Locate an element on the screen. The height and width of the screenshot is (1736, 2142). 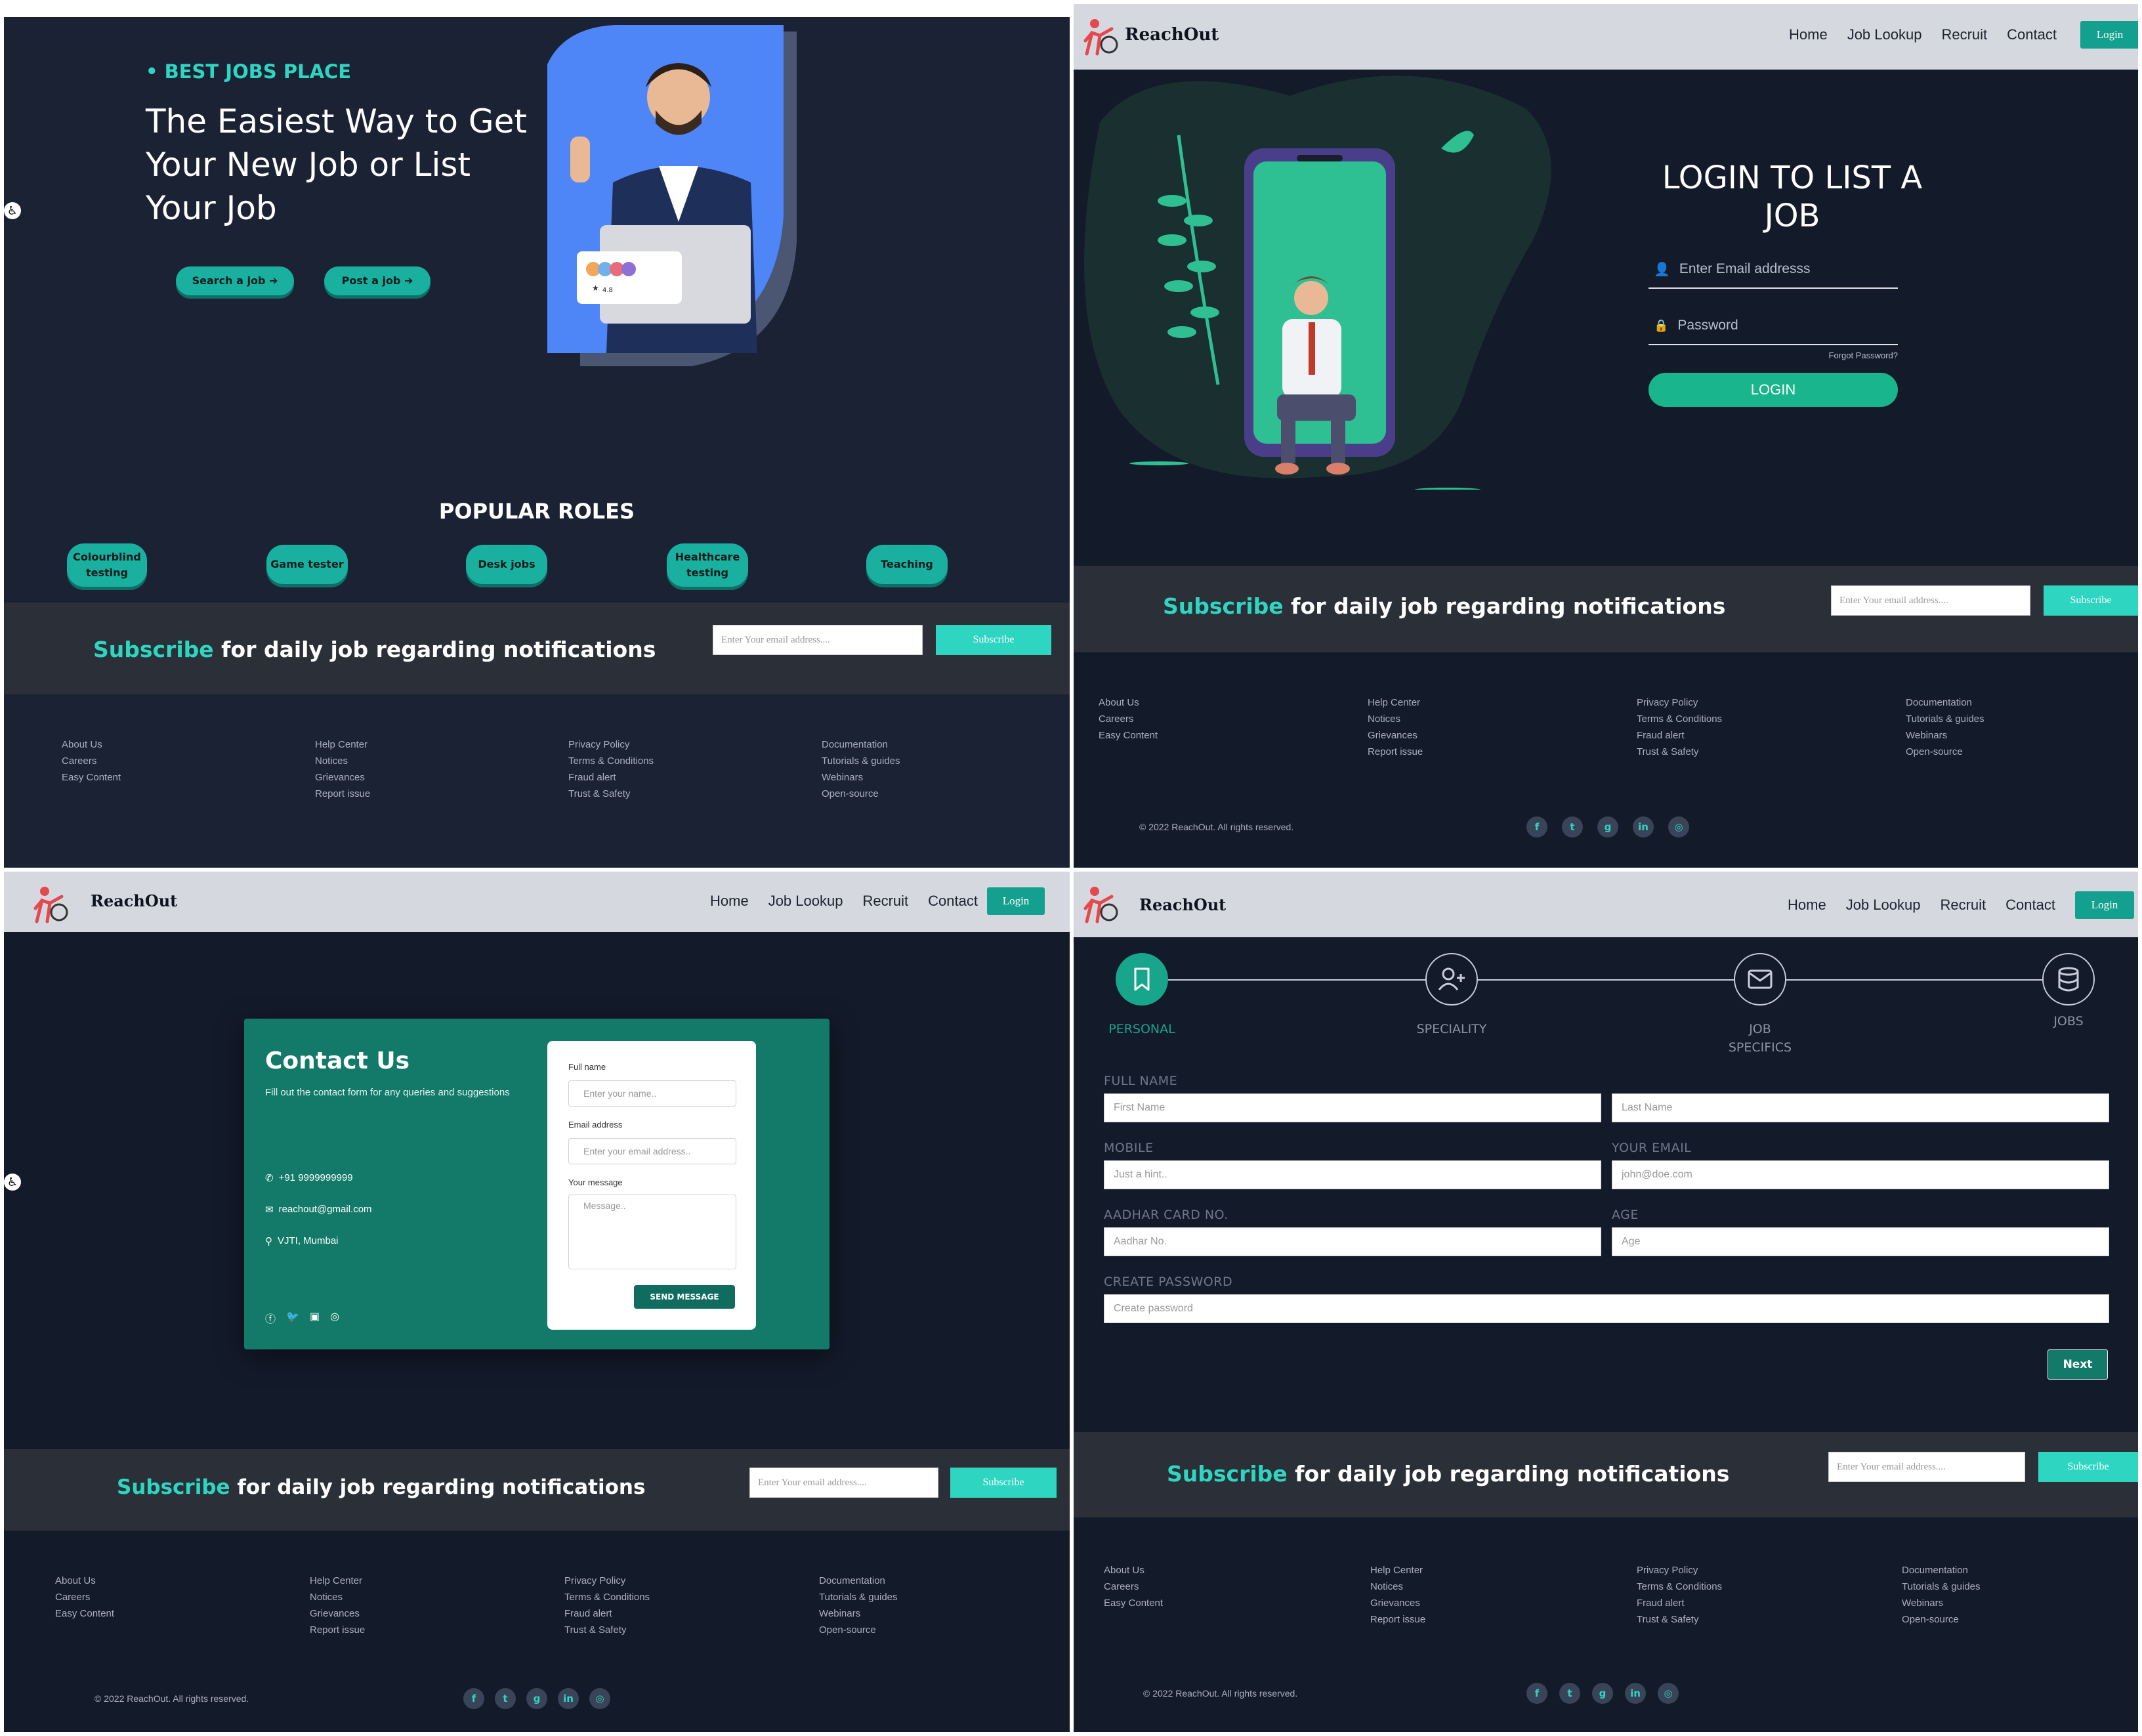
login-email-field: 👤 Enter Email addresss is located at coordinates (1773, 270).